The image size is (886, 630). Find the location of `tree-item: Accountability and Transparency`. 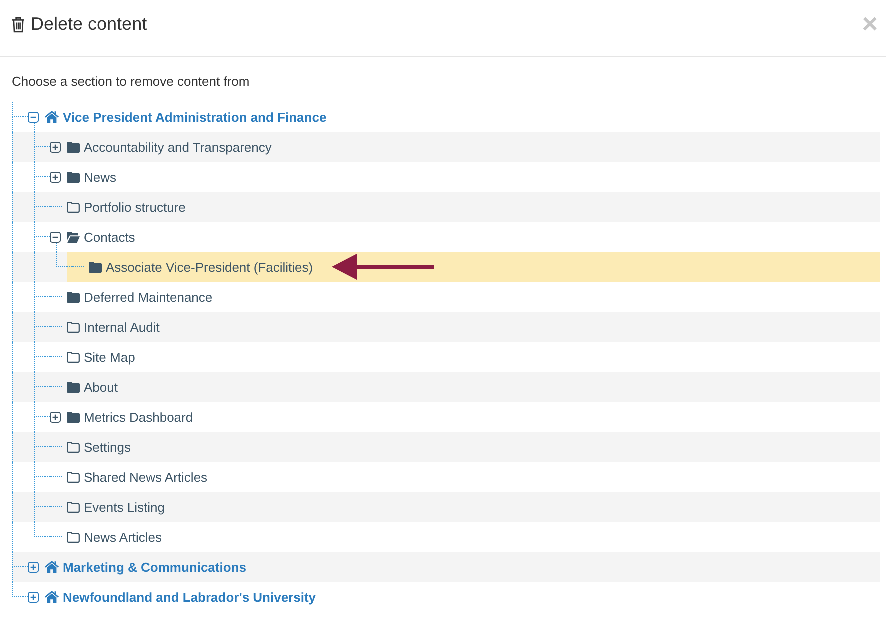

tree-item: Accountability and Transparency is located at coordinates (178, 147).